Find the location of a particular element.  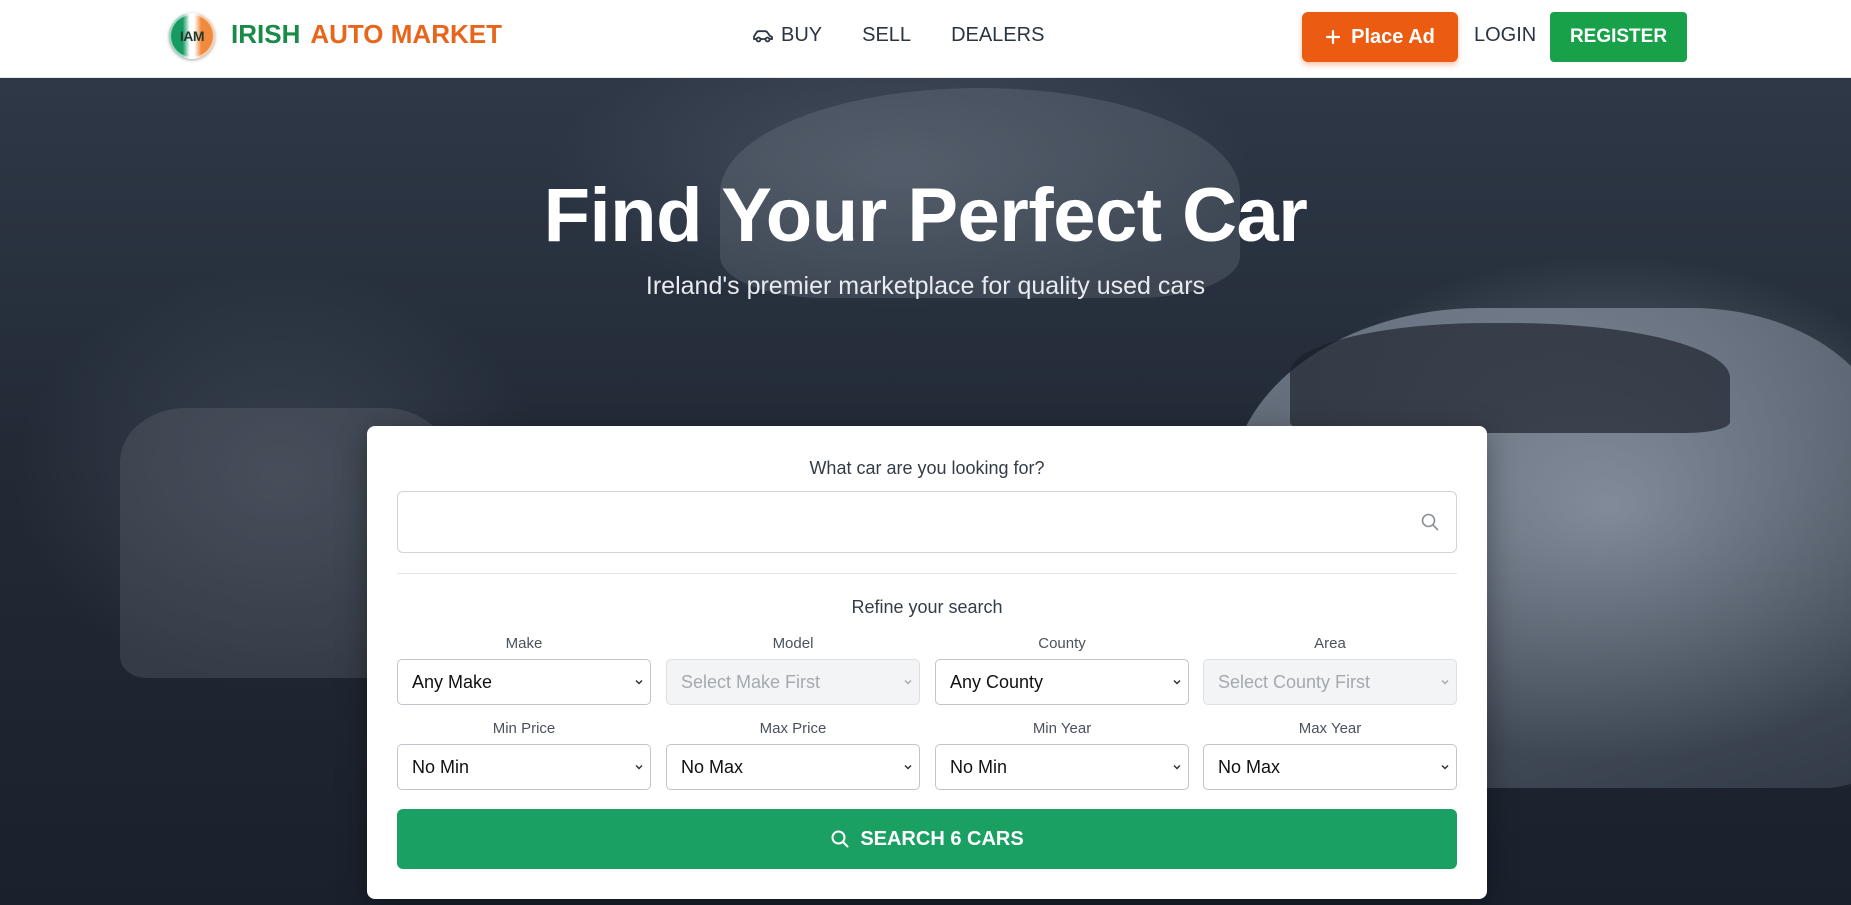

filter-min-year-label: Min Year is located at coordinates (1062, 728).